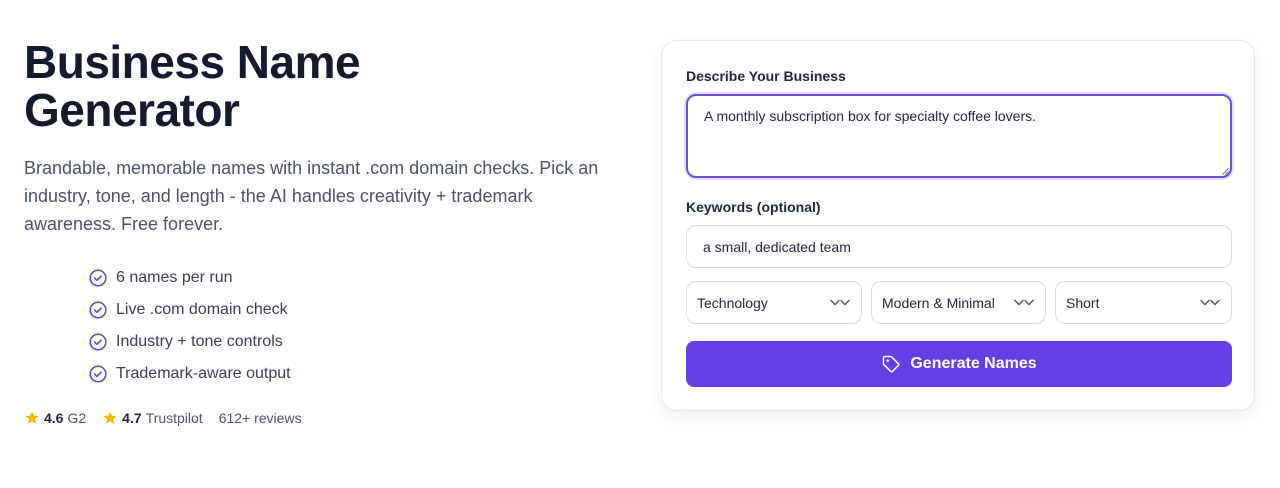  What do you see at coordinates (1143, 302) in the screenshot?
I see `length-select: Short` at bounding box center [1143, 302].